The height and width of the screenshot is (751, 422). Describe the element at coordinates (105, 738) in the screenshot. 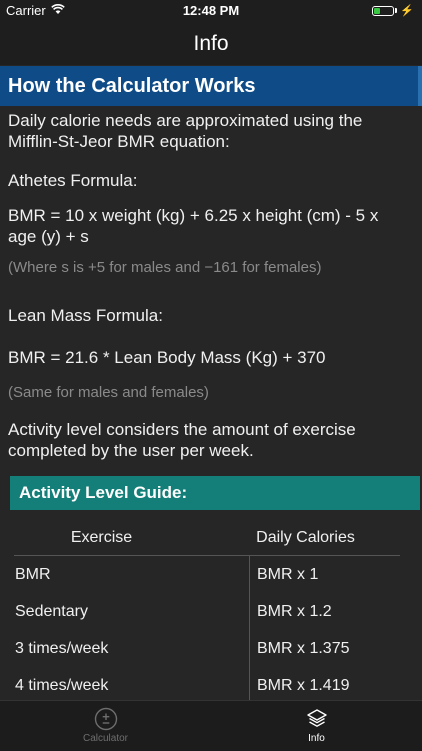

I see `tab-calculator-label: Calculator` at that location.